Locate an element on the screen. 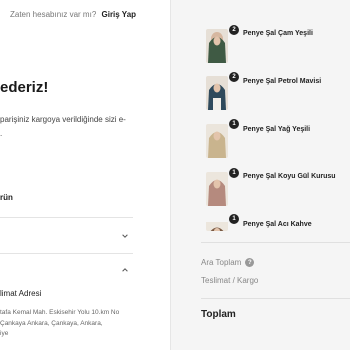 This screenshot has height=350, width=350. login-prompt: Zaten hesabınız var mı? Giriş Yap is located at coordinates (73, 14).